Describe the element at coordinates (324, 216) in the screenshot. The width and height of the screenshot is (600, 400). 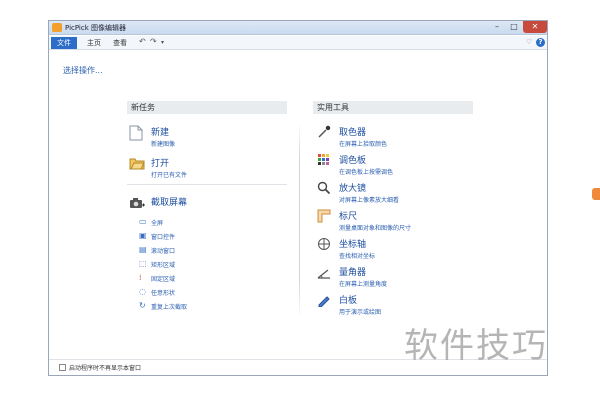
I see `ruler-icon` at that location.